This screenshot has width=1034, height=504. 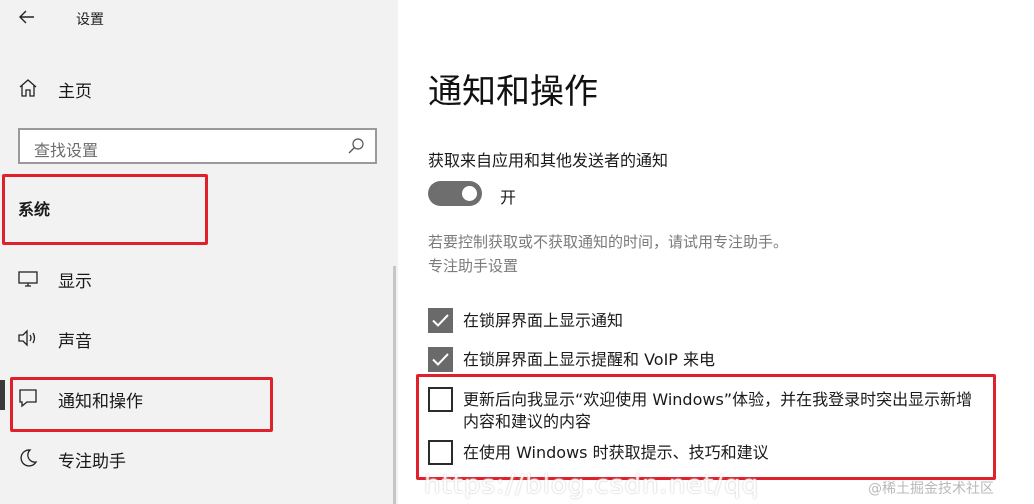 I want to click on notifications-toggle, so click(x=455, y=193).